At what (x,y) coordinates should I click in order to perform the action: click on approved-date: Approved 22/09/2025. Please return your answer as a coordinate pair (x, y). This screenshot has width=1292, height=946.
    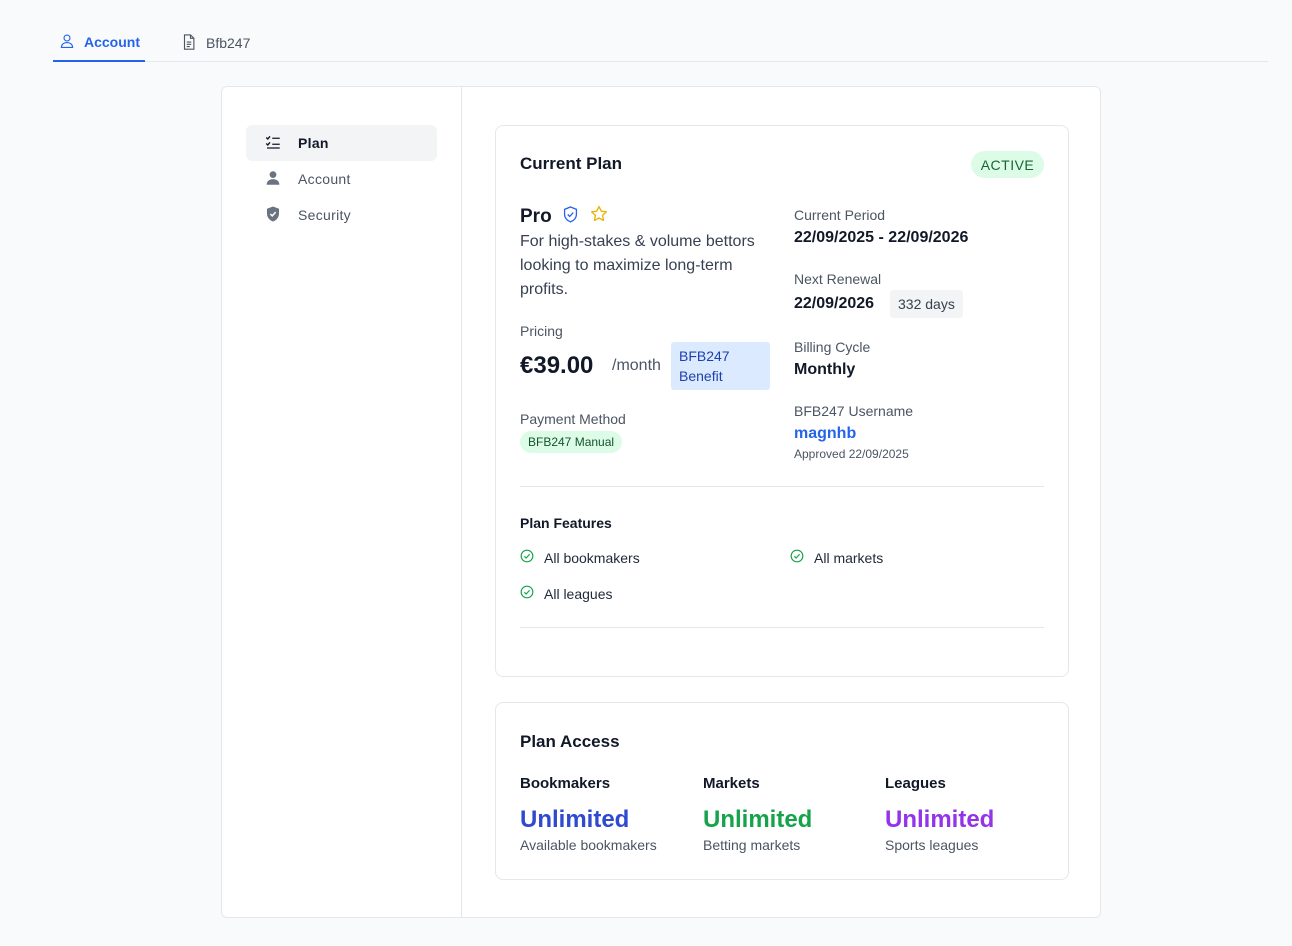
    Looking at the image, I should click on (851, 454).